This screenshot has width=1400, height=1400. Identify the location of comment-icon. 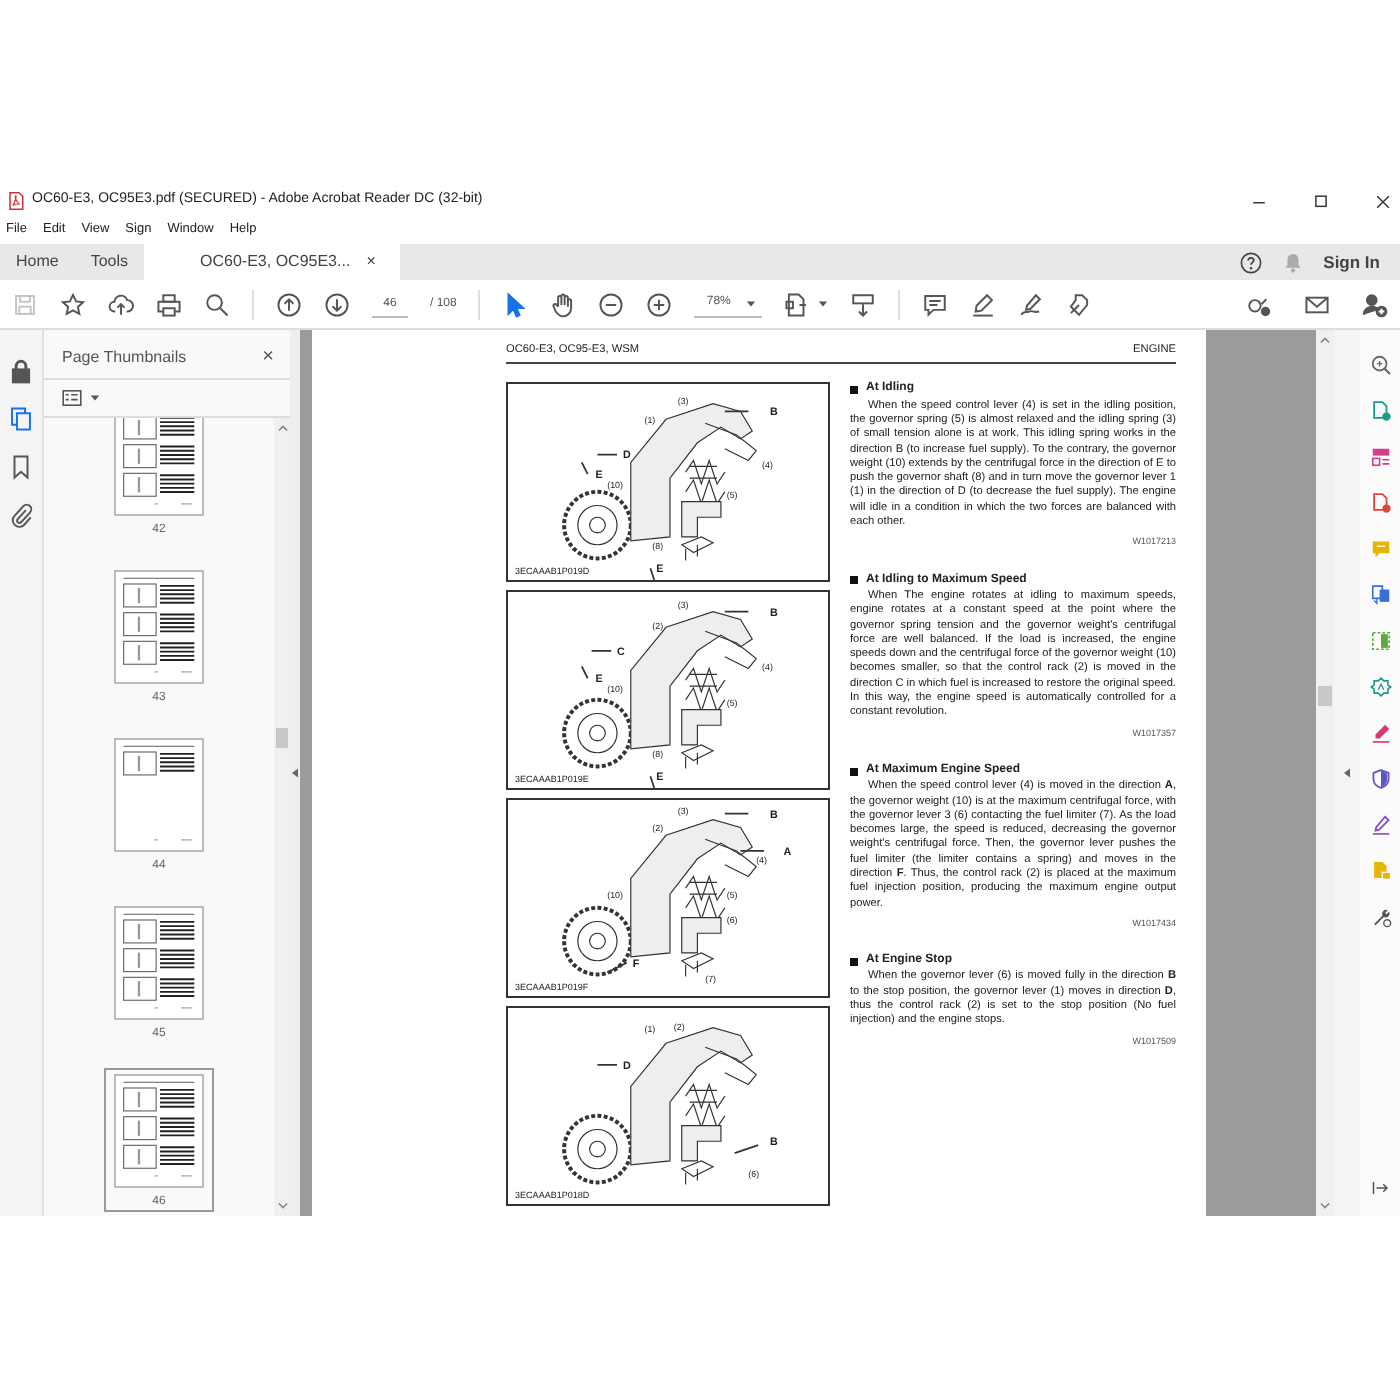
(935, 304).